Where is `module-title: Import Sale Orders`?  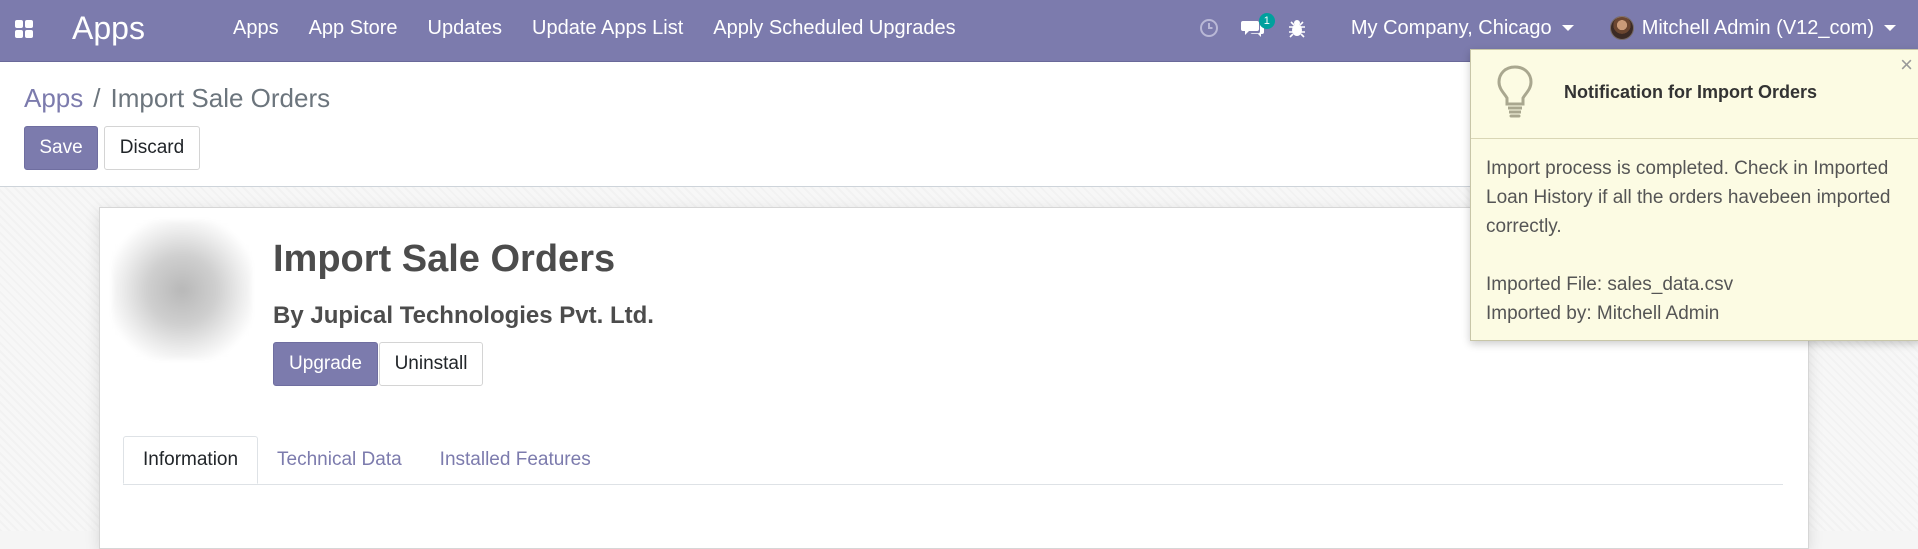 module-title: Import Sale Orders is located at coordinates (444, 259).